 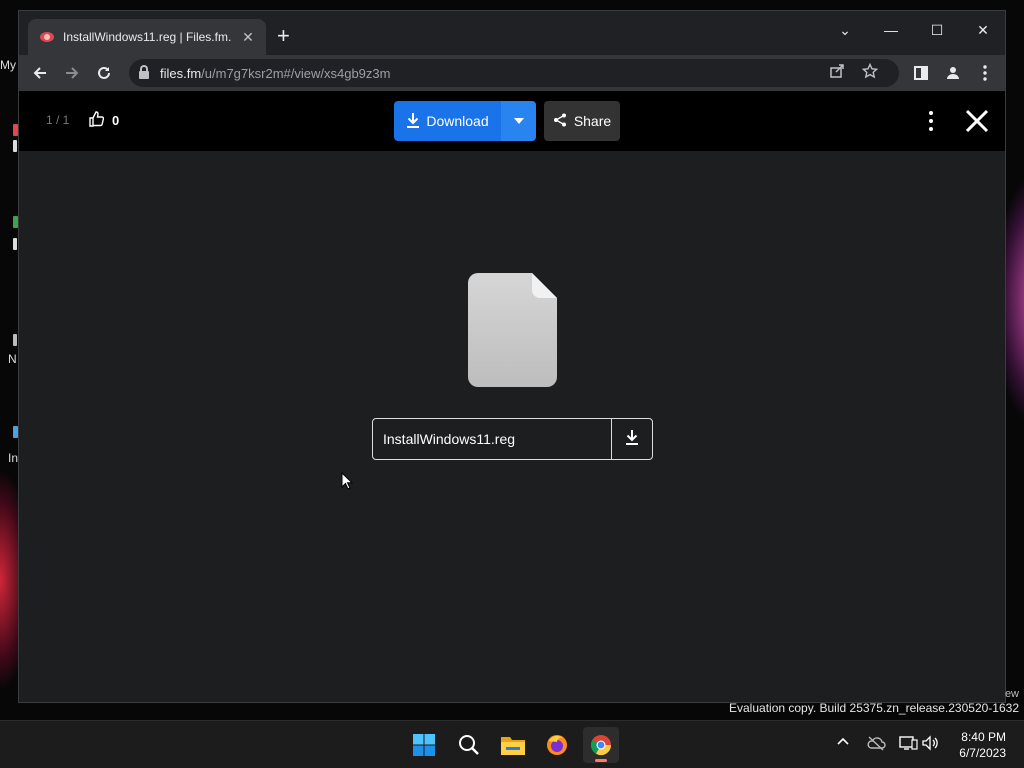 What do you see at coordinates (40, 73) in the screenshot?
I see `back-icon` at bounding box center [40, 73].